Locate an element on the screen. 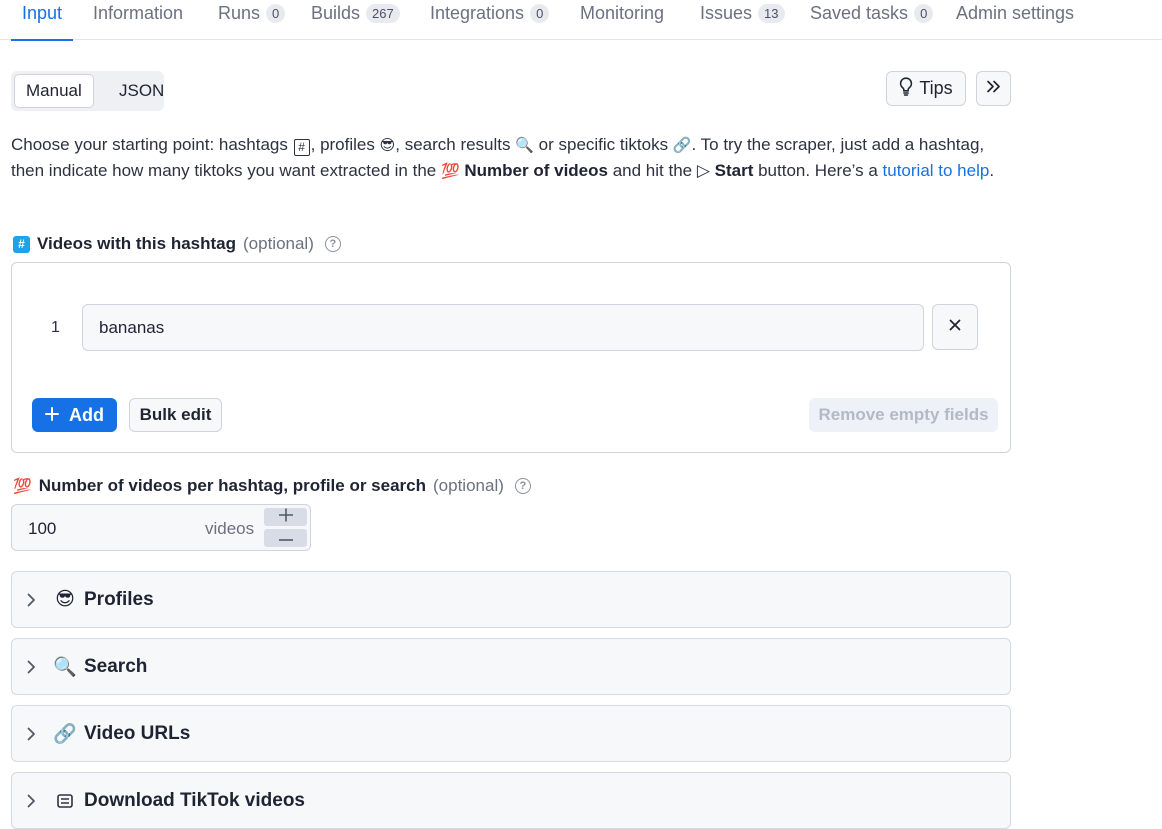 This screenshot has height=829, width=1162. double-chevron-right-icon is located at coordinates (993, 89).